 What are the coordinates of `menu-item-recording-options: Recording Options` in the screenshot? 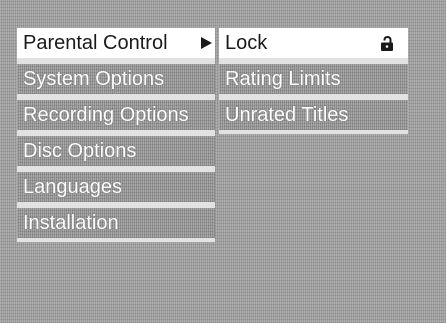 It's located at (116, 118).